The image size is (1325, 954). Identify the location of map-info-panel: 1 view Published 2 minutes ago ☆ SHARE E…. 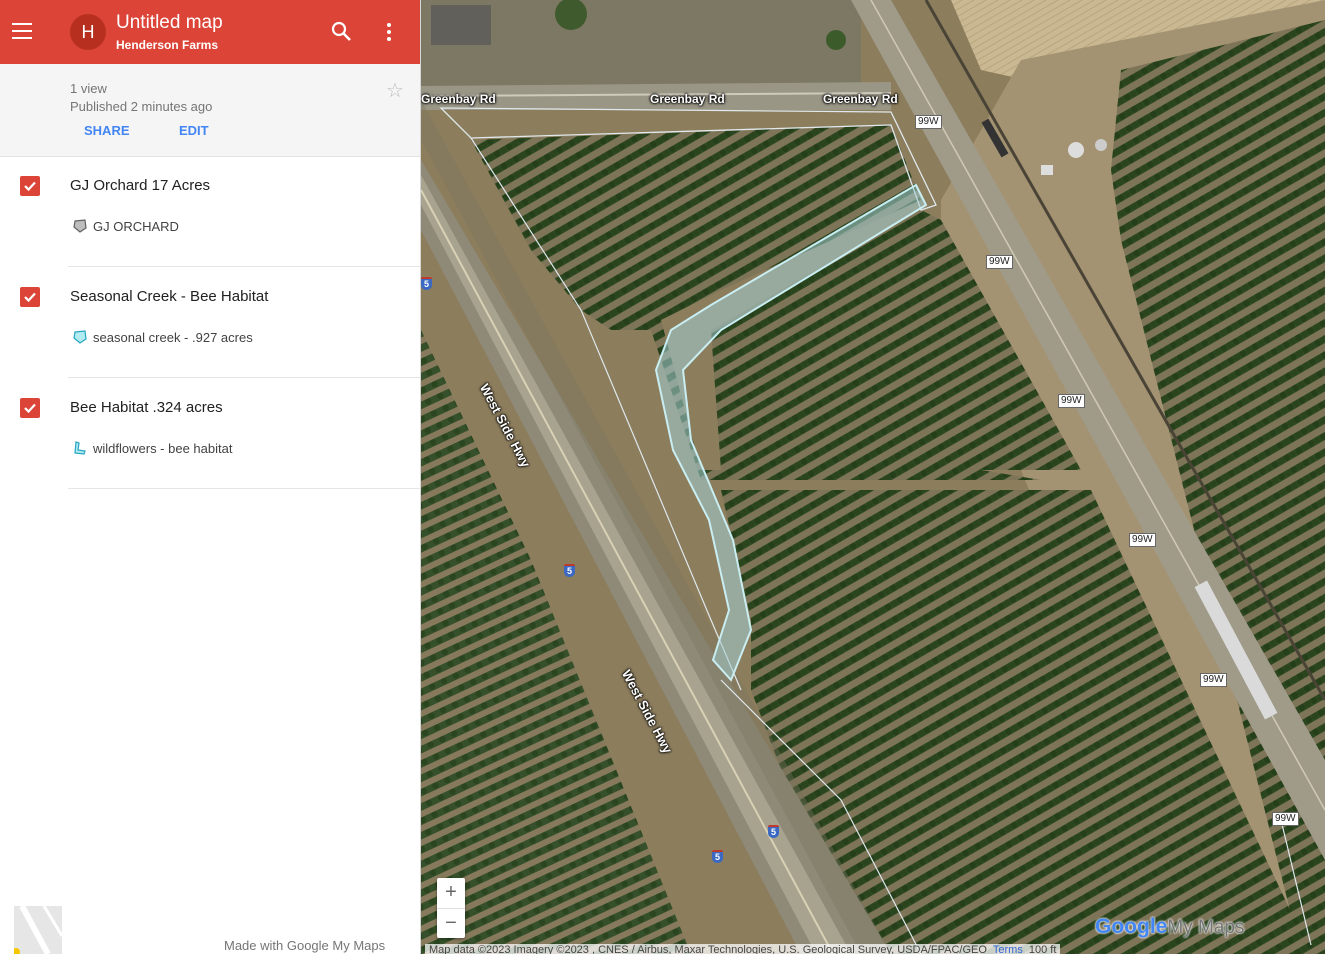
(210, 110).